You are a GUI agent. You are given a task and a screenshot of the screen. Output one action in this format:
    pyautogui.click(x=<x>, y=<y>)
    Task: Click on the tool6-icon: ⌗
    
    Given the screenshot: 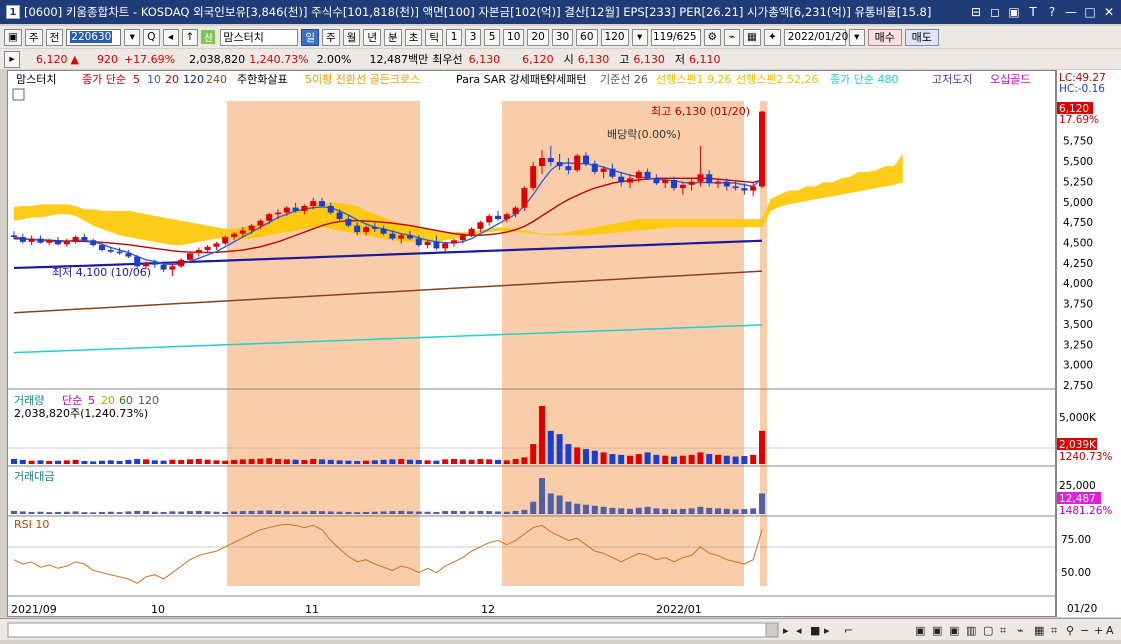 What is the action you would take?
    pyautogui.click(x=1003, y=630)
    